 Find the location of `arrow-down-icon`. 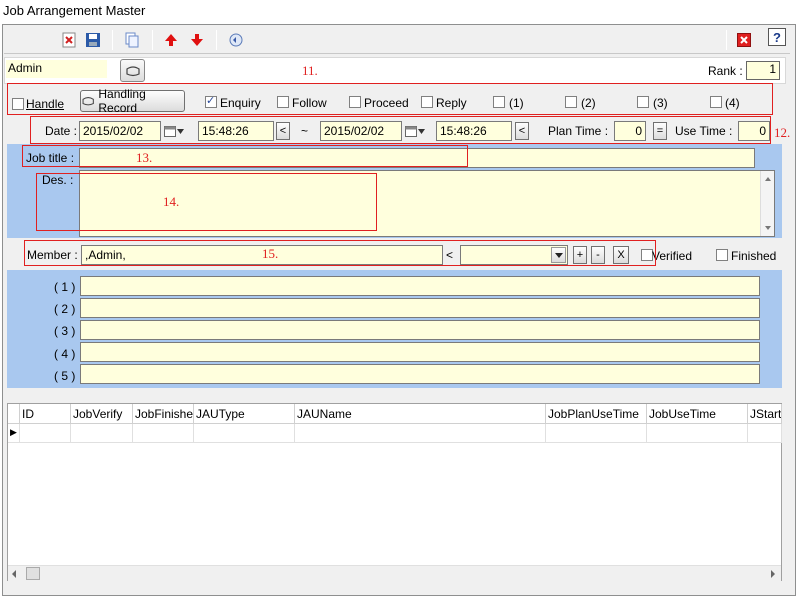

arrow-down-icon is located at coordinates (197, 40).